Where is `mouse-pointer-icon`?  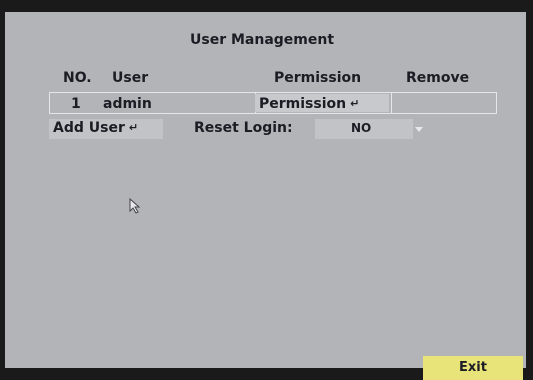
mouse-pointer-icon is located at coordinates (135, 207).